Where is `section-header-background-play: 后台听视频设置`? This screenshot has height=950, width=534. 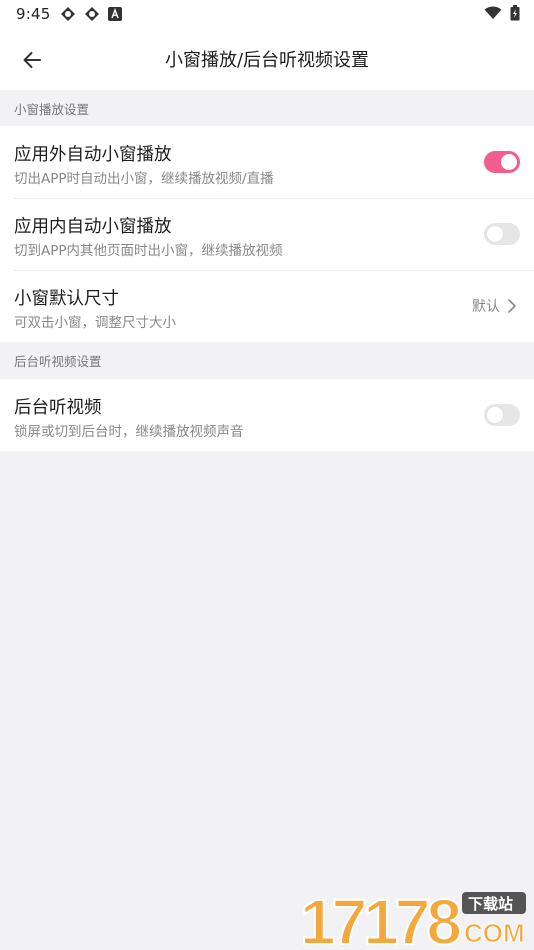 section-header-background-play: 后台听视频设置 is located at coordinates (58, 361).